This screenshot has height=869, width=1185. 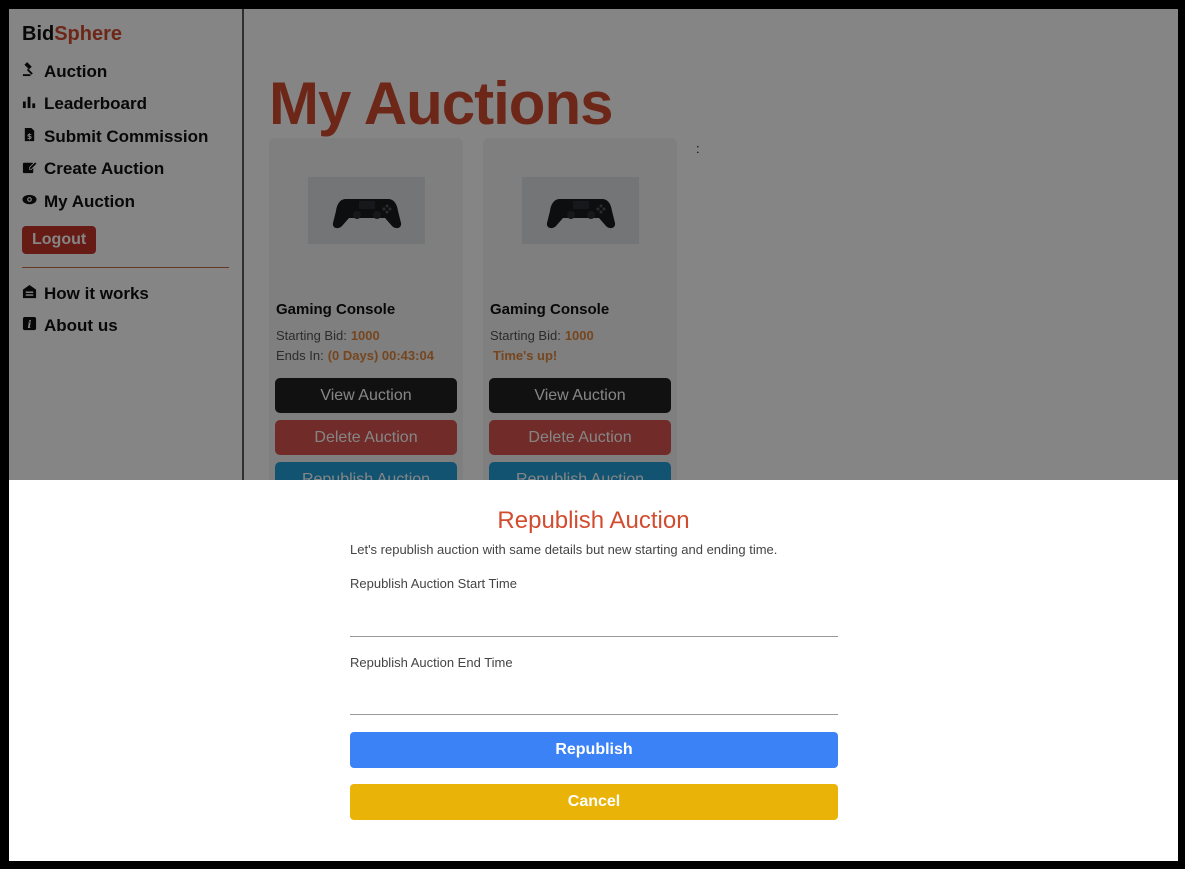 I want to click on modal-title: Republish Auction, so click(x=593, y=520).